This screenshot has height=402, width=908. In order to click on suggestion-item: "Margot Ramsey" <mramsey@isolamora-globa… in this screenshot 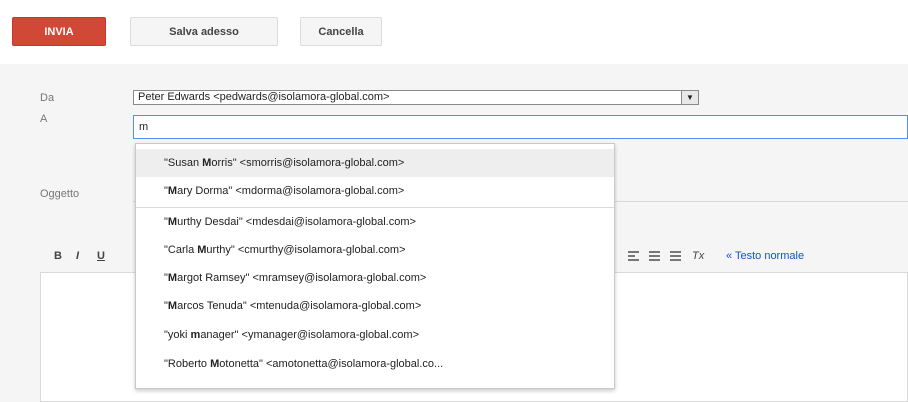, I will do `click(375, 278)`.